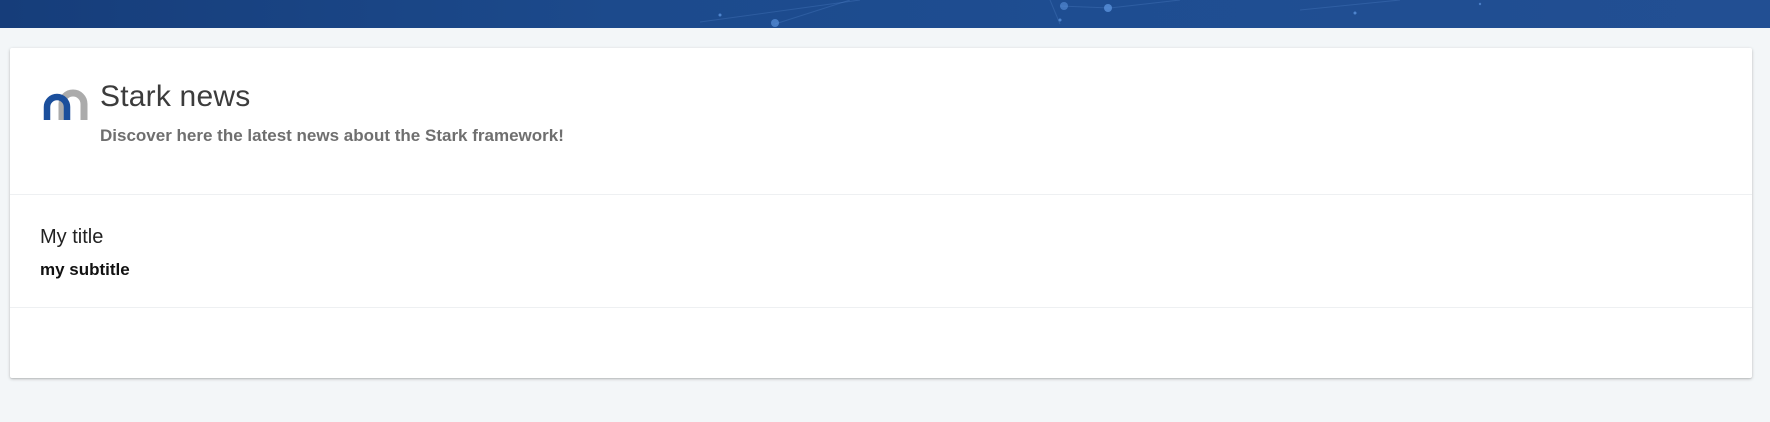  What do you see at coordinates (1090, 13) in the screenshot?
I see `network-pattern-decoration` at bounding box center [1090, 13].